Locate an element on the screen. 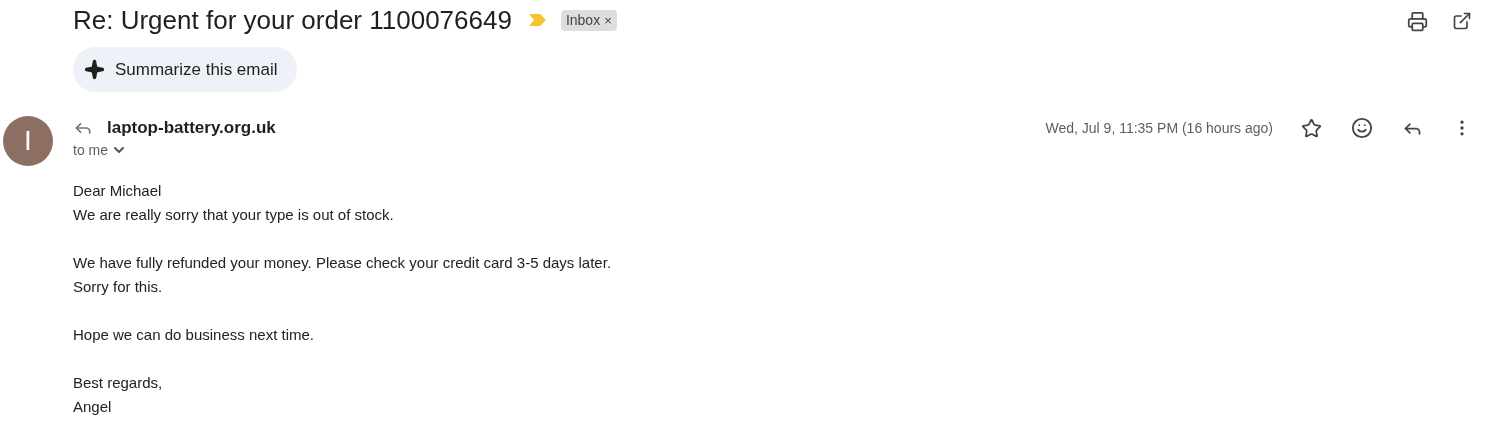 This screenshot has height=431, width=1489. open-in-new-window-icon is located at coordinates (1462, 21).